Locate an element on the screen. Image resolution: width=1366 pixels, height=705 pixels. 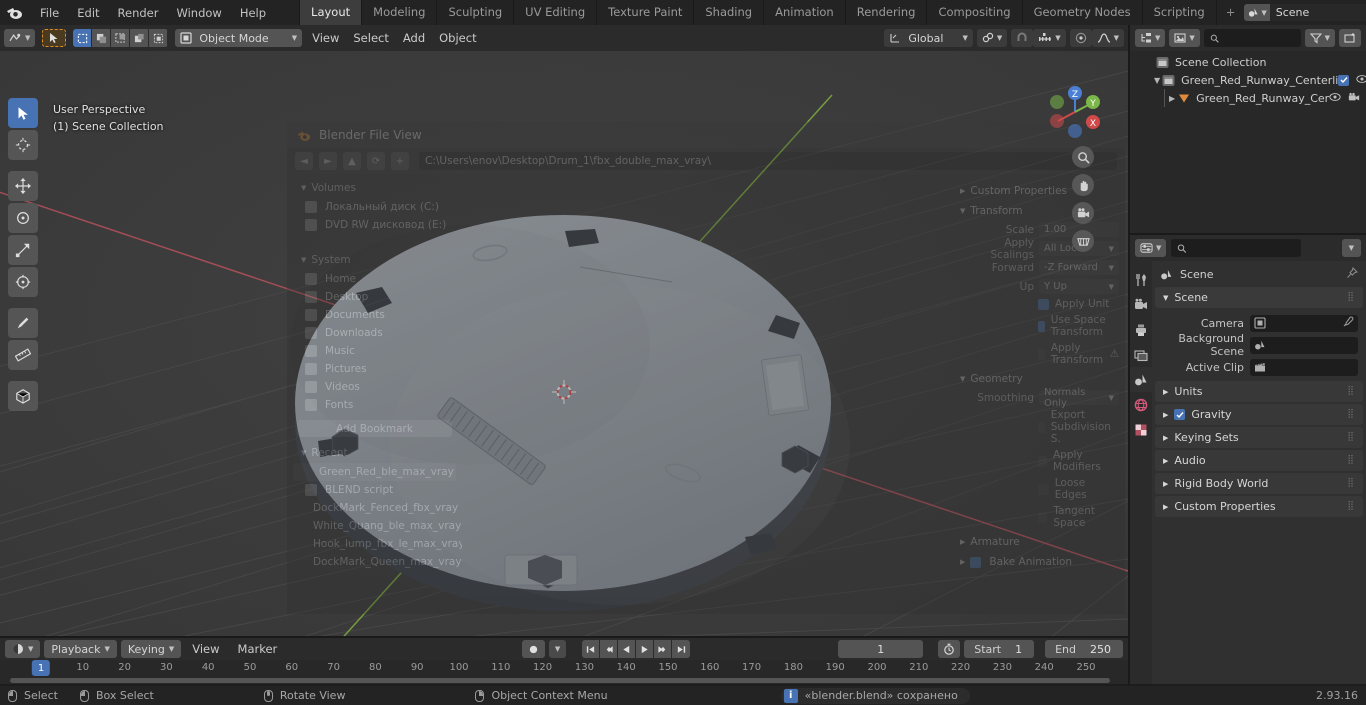
workspace-tab-modeling: Modeling is located at coordinates (398, 12).